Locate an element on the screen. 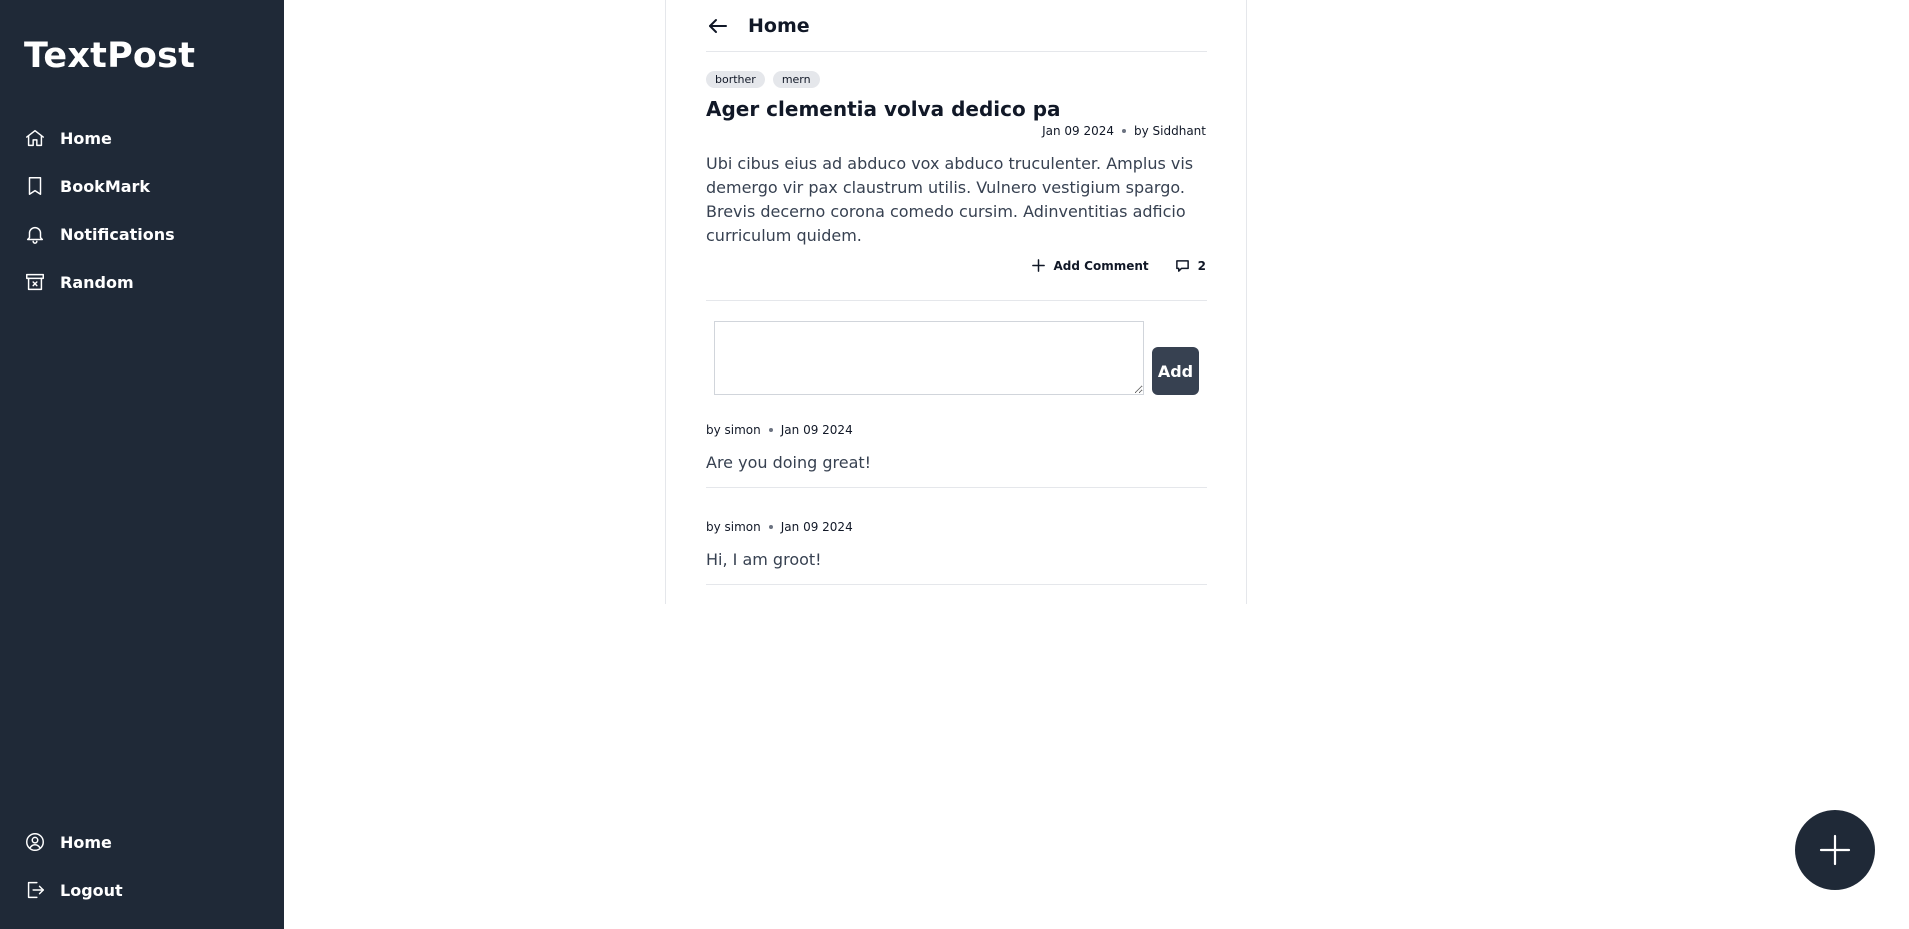  archive-x-icon is located at coordinates (35, 282).